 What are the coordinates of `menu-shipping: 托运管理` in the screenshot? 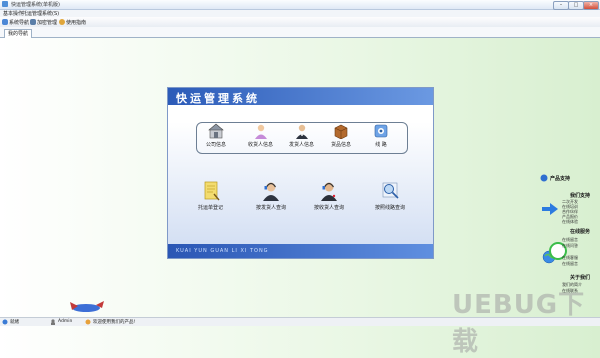 It's located at (32, 13).